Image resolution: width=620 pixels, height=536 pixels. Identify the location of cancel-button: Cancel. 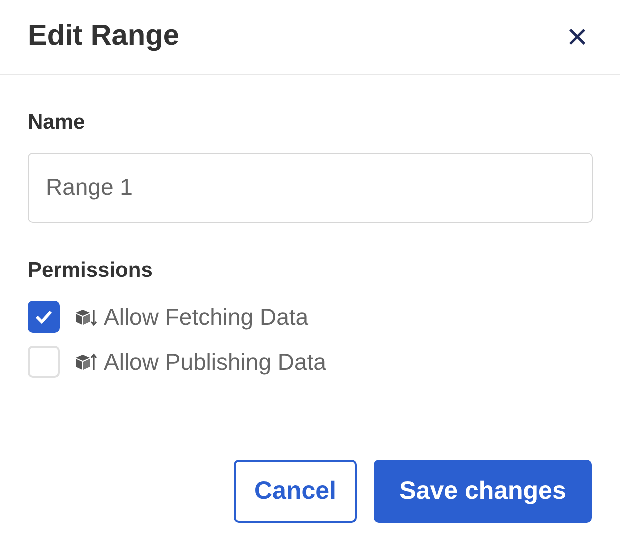
(295, 491).